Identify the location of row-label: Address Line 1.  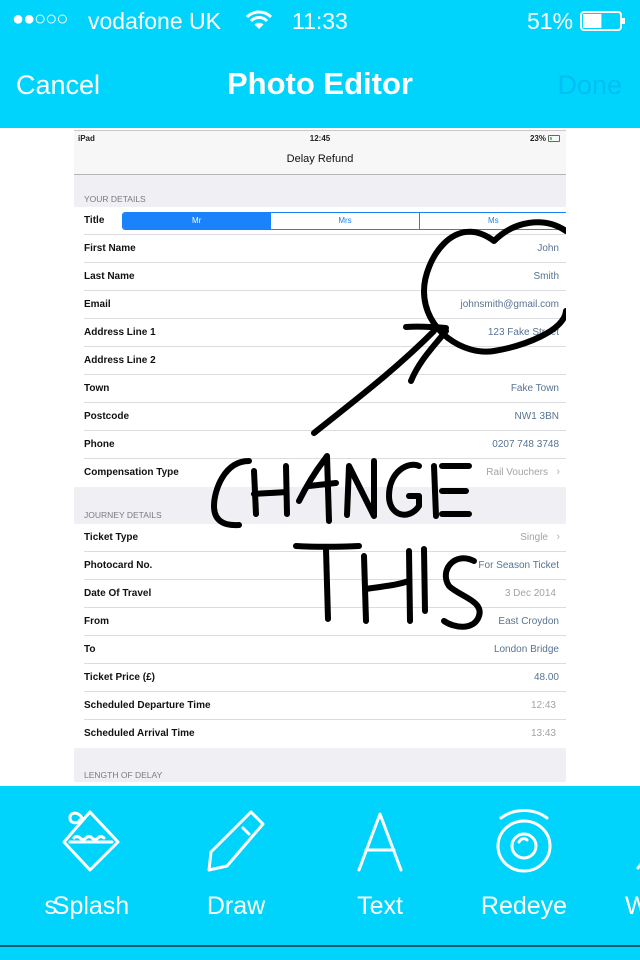
(120, 332).